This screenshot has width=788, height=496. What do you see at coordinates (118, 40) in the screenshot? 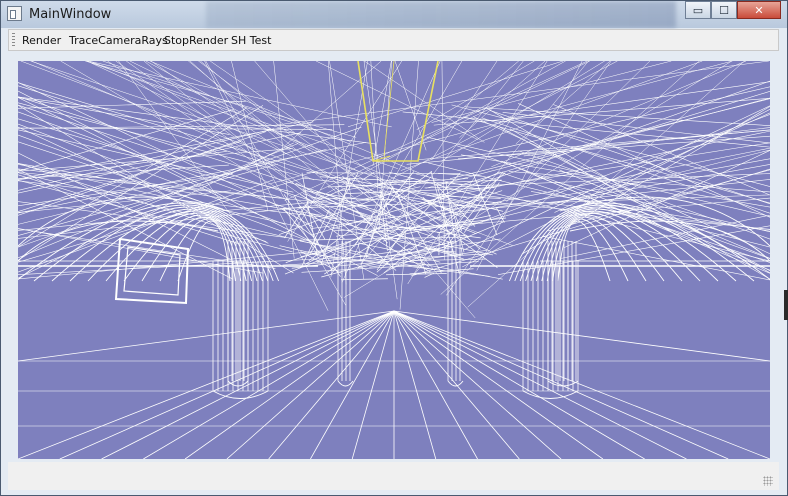
I see `trace-camera-rays-button: TraceCameraRays` at bounding box center [118, 40].